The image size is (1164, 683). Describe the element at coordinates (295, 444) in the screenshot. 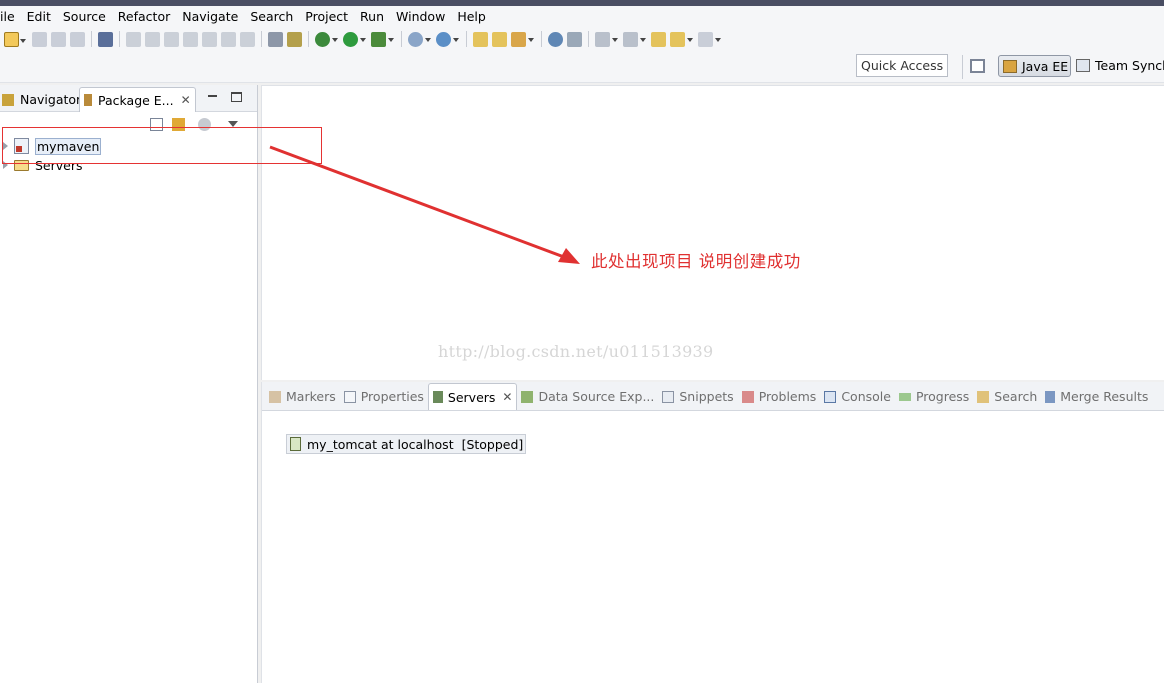

I see `tomcat-server-icon` at that location.